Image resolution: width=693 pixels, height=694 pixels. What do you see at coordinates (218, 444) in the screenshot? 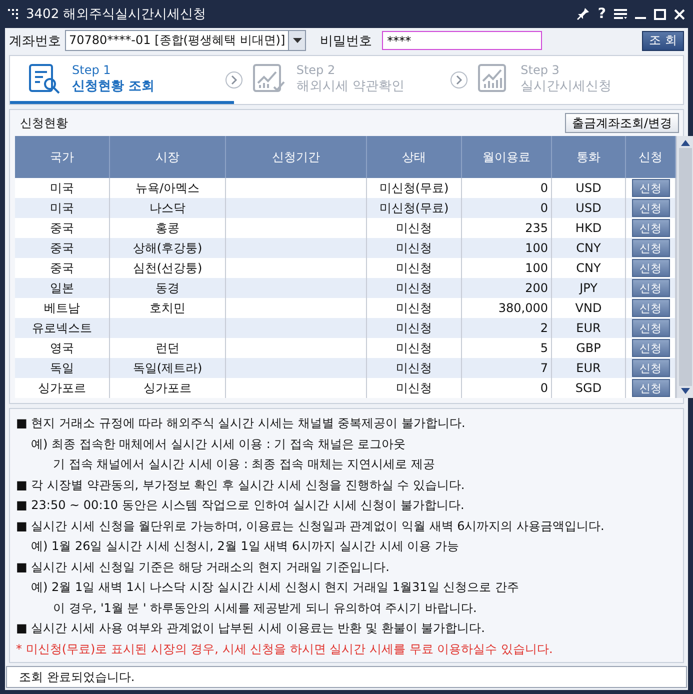
I see `notice-text: 예) 최종 접속한 매체에서 실시간 시세 이용 : 기 접속 채널은 로그아웃` at bounding box center [218, 444].